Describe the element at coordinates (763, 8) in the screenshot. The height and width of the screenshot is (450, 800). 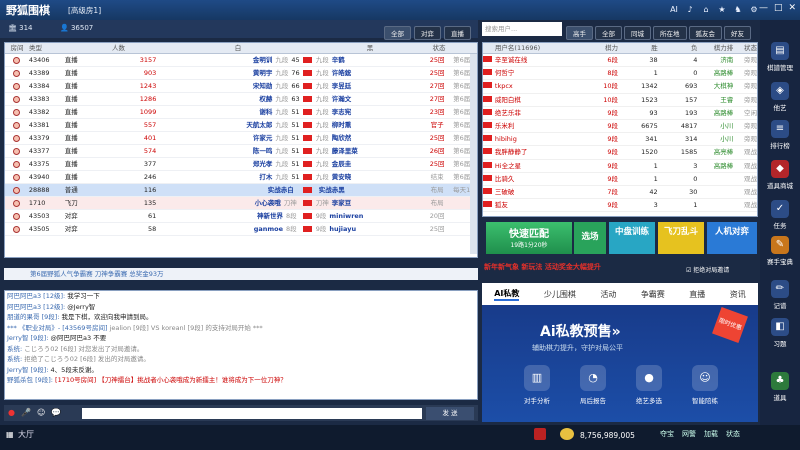
I see `minimize-button: —` at that location.